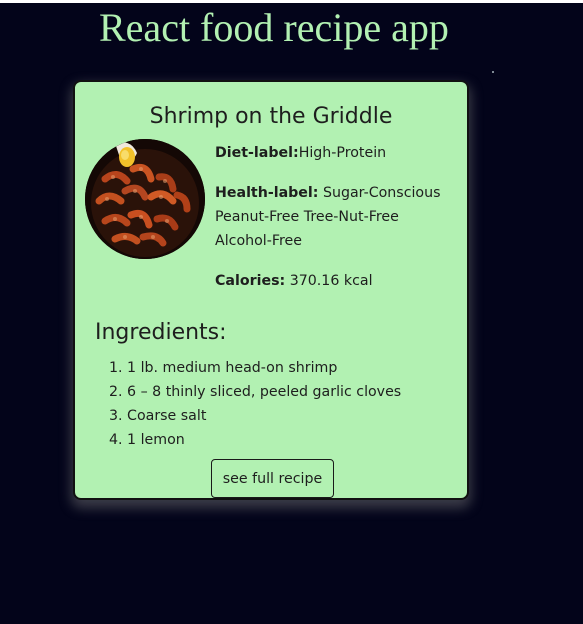 This screenshot has height=624, width=583. What do you see at coordinates (274, 27) in the screenshot?
I see `app-title: React food recipe app` at bounding box center [274, 27].